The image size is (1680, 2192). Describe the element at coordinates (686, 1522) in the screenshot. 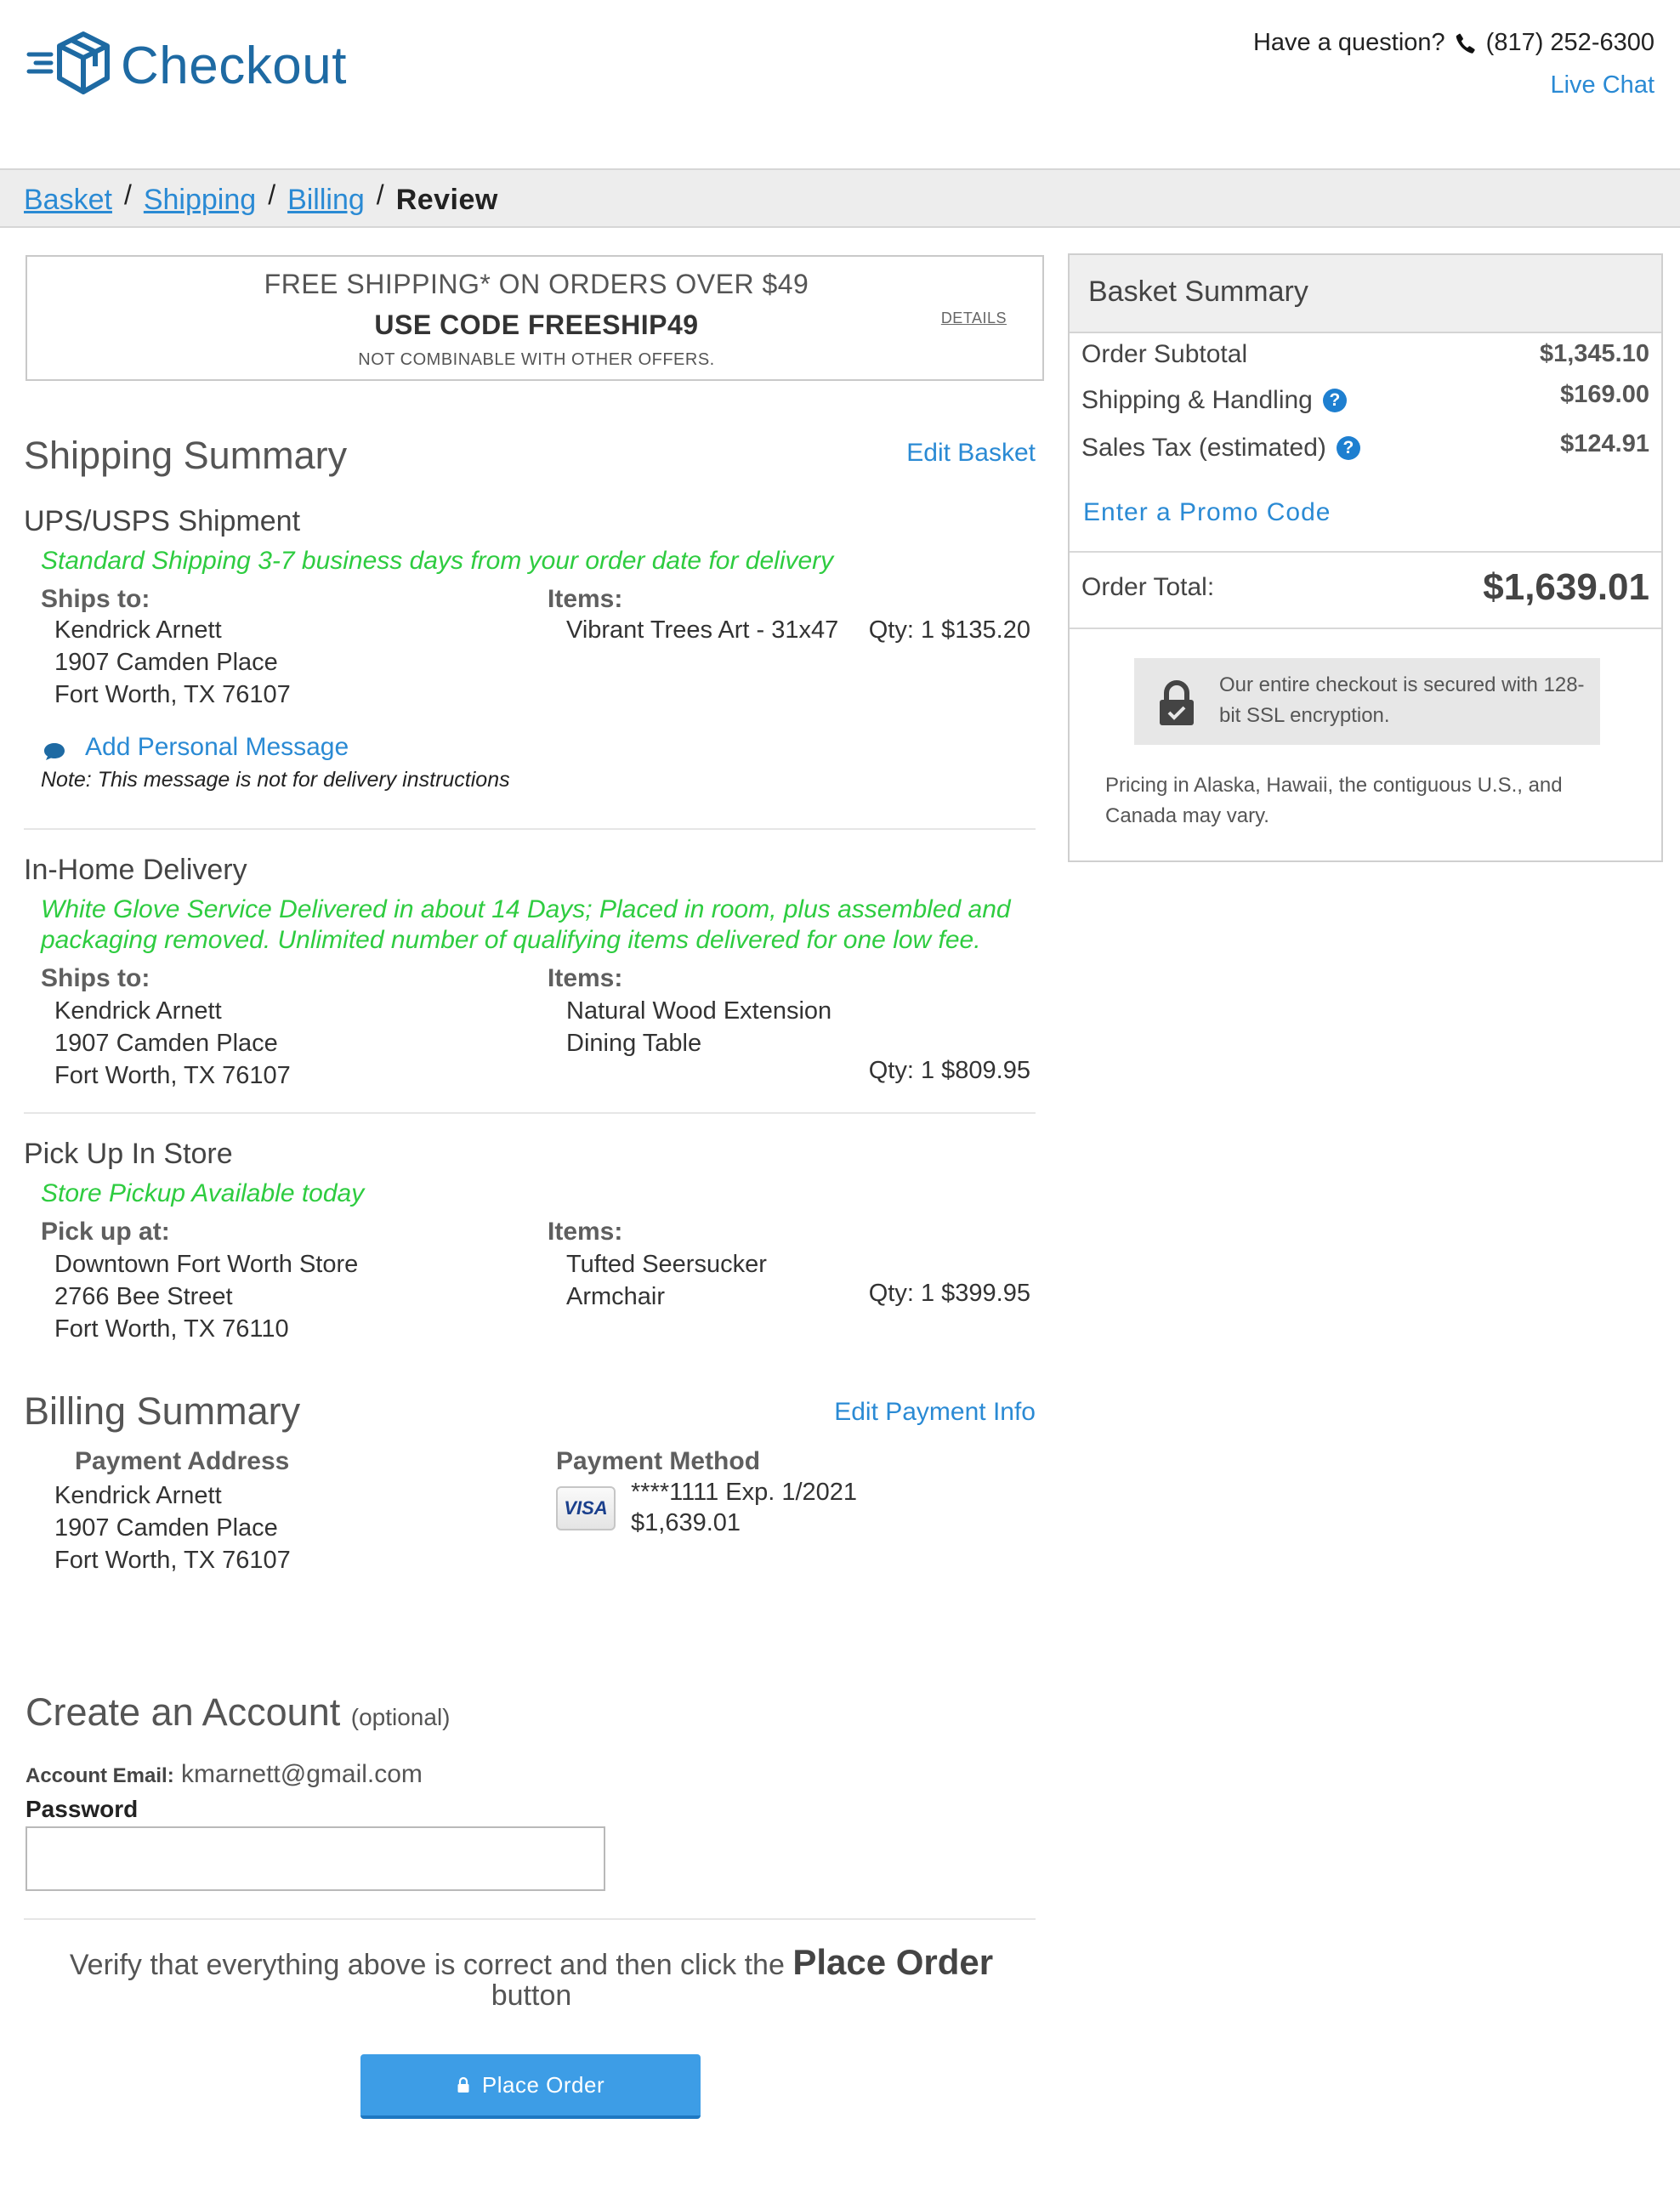

I see `payment-amount: $1,639.01` at that location.